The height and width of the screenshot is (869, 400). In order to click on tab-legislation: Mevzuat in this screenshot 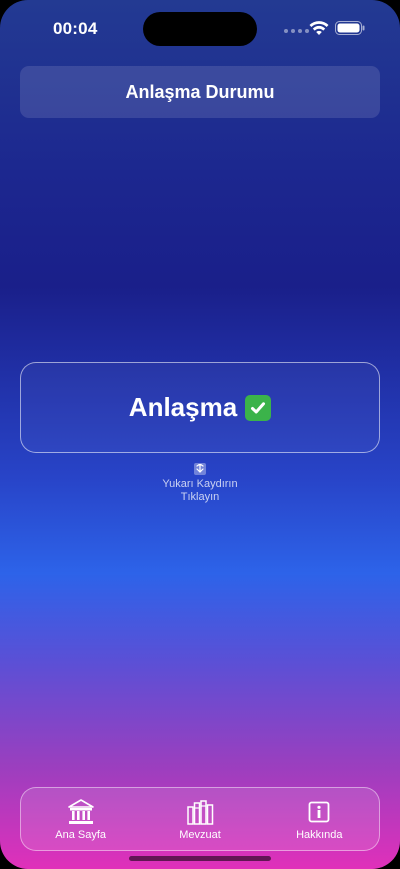, I will do `click(200, 819)`.